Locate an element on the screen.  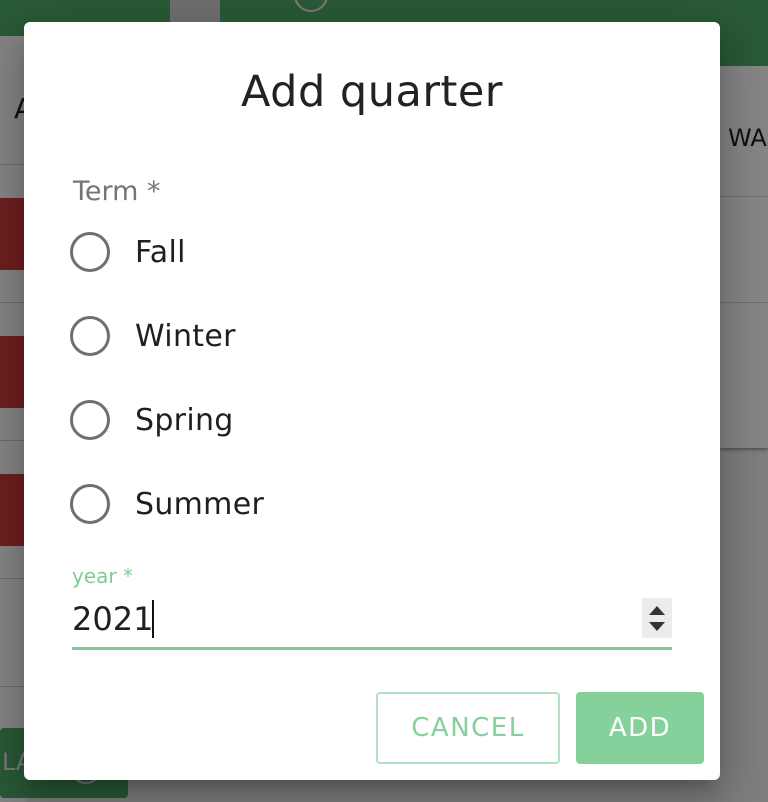
spin-up-icon is located at coordinates (657, 610).